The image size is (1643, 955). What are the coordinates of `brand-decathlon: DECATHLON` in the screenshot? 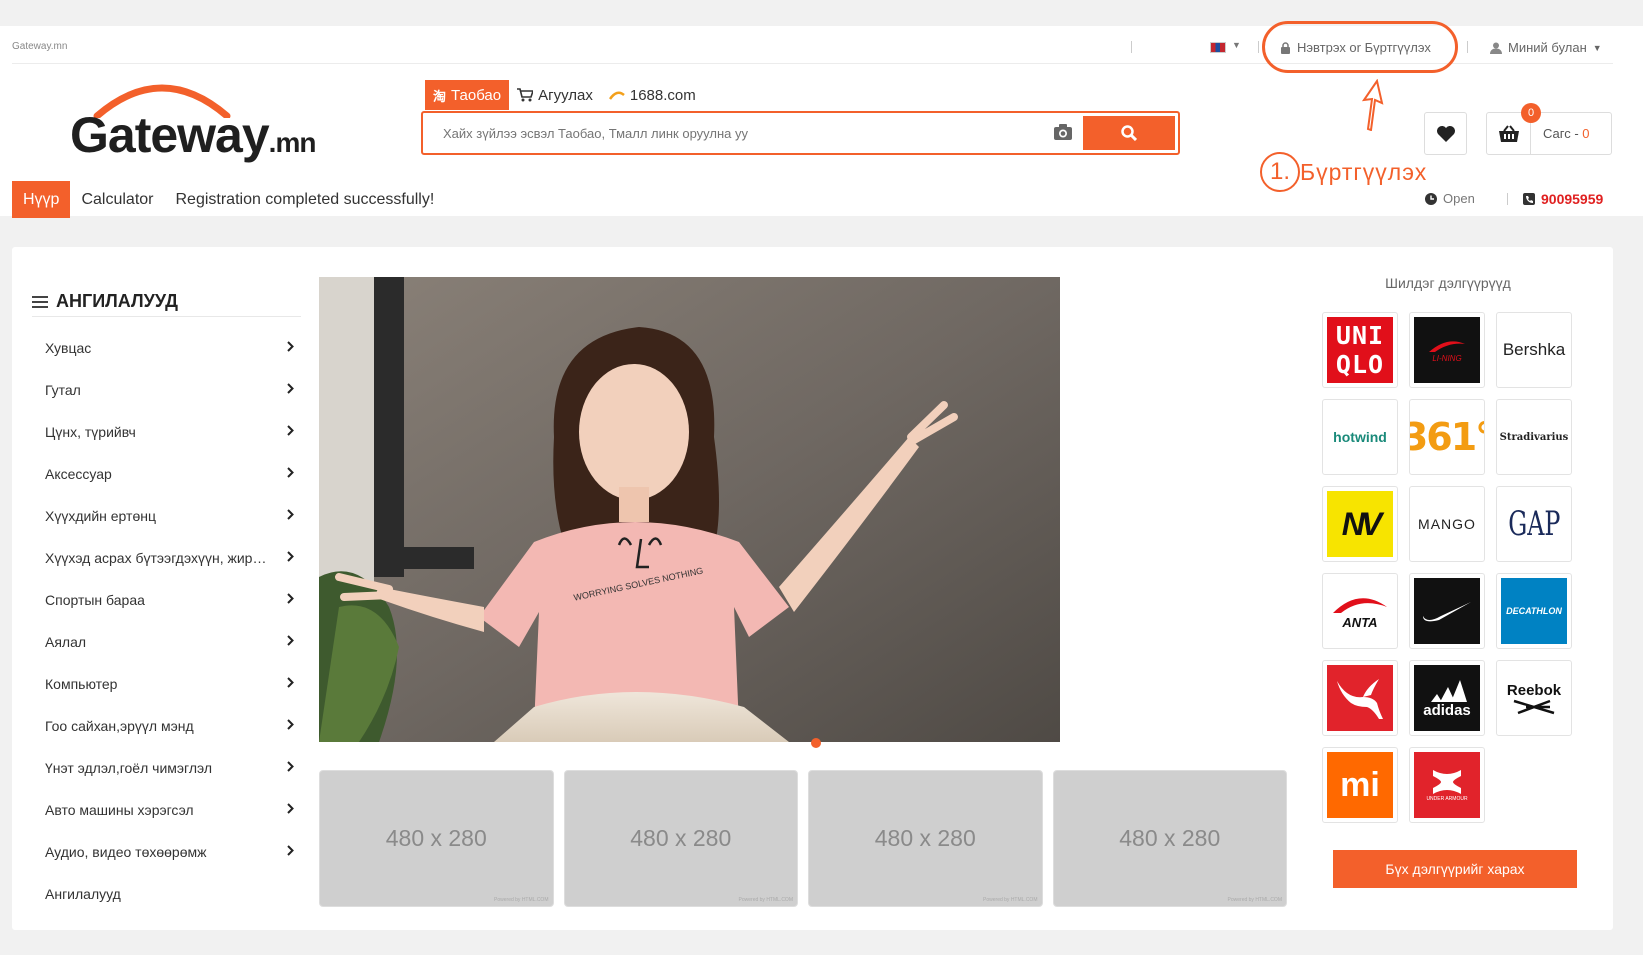 It's located at (1534, 611).